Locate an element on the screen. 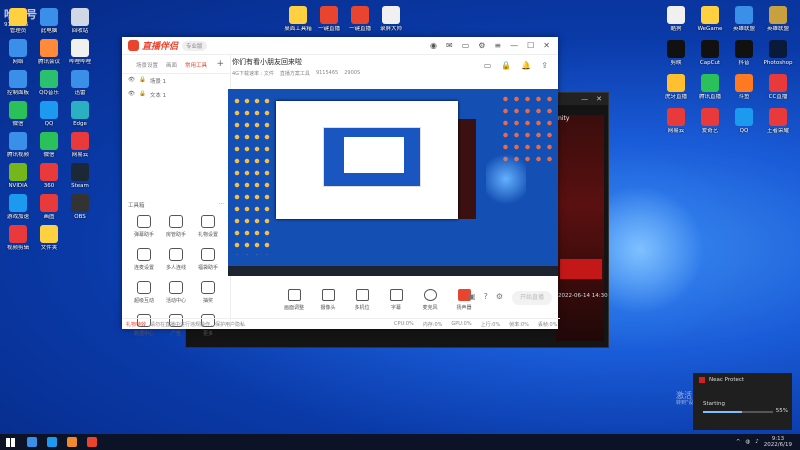 Image resolution: width=800 pixels, height=450 pixels. desktop-icon: 英雄联盟 is located at coordinates (778, 19).